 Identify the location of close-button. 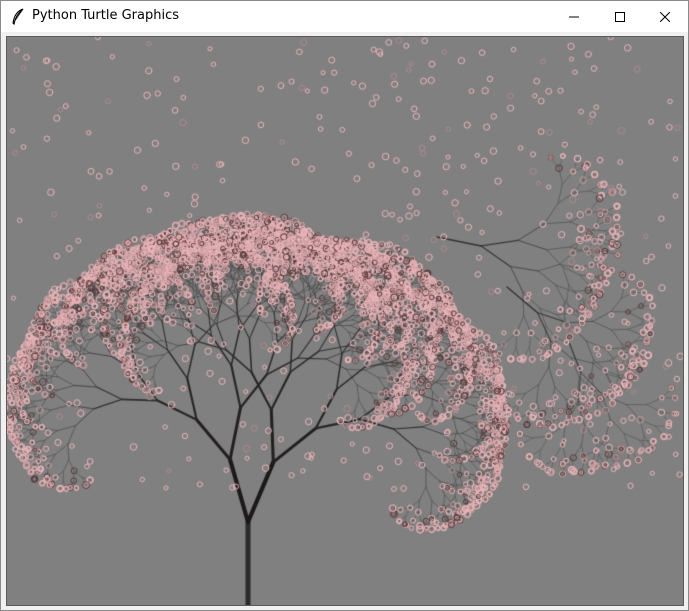
(665, 16).